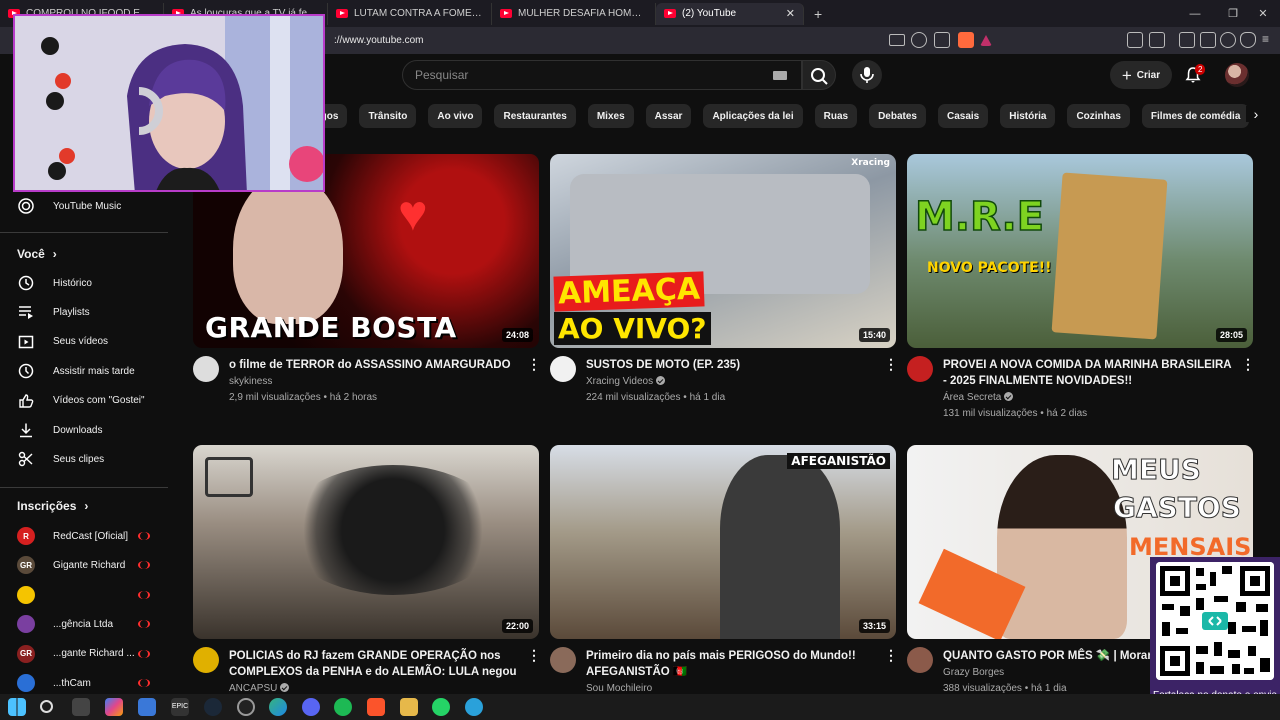  What do you see at coordinates (731, 365) in the screenshot?
I see `video-title: SUSTOS DE MOTO (EP. 235)` at bounding box center [731, 365].